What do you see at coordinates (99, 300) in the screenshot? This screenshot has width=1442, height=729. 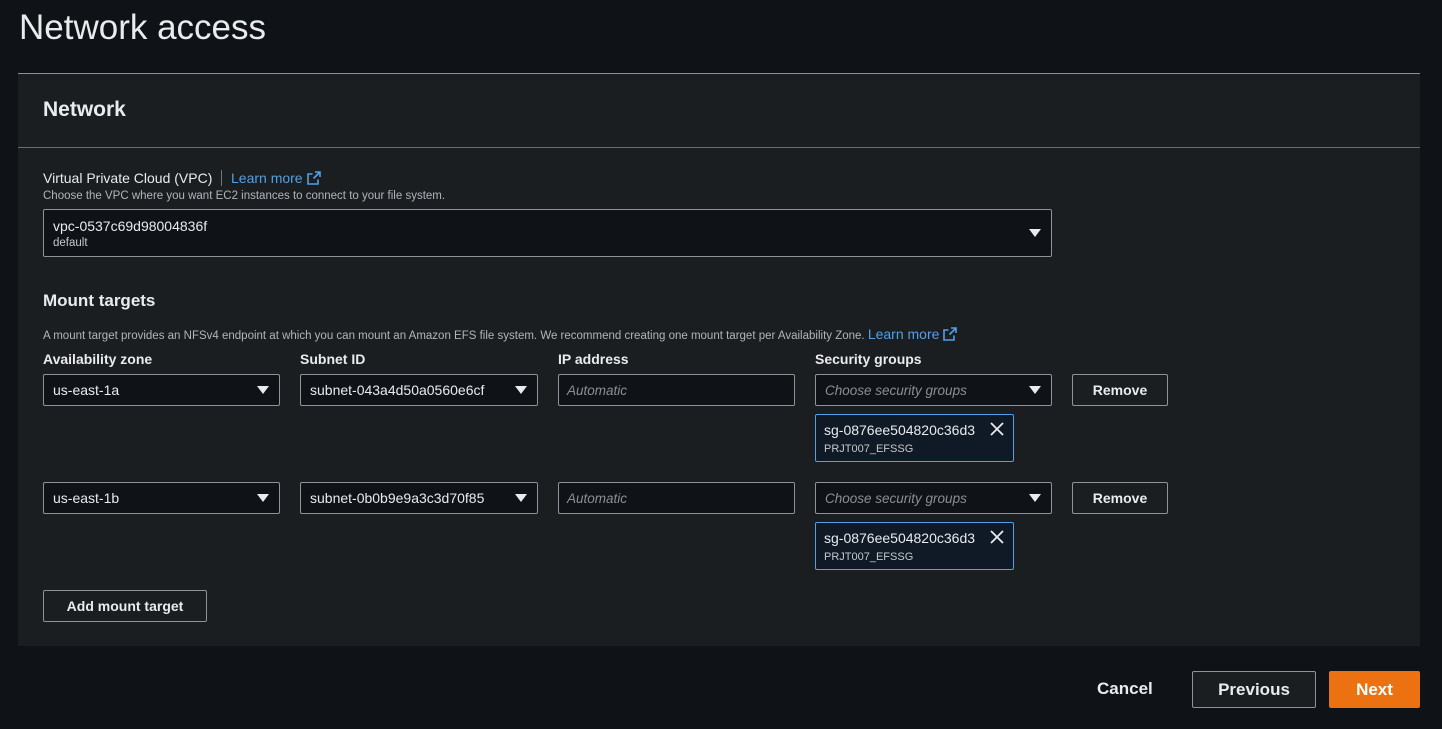 I see `mount-targets-title: Mount targets` at bounding box center [99, 300].